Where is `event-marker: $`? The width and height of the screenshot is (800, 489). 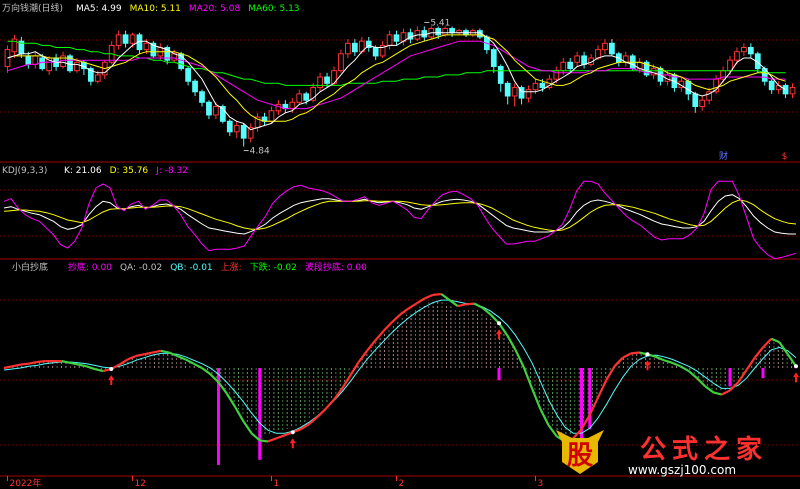
event-marker: $ is located at coordinates (785, 157).